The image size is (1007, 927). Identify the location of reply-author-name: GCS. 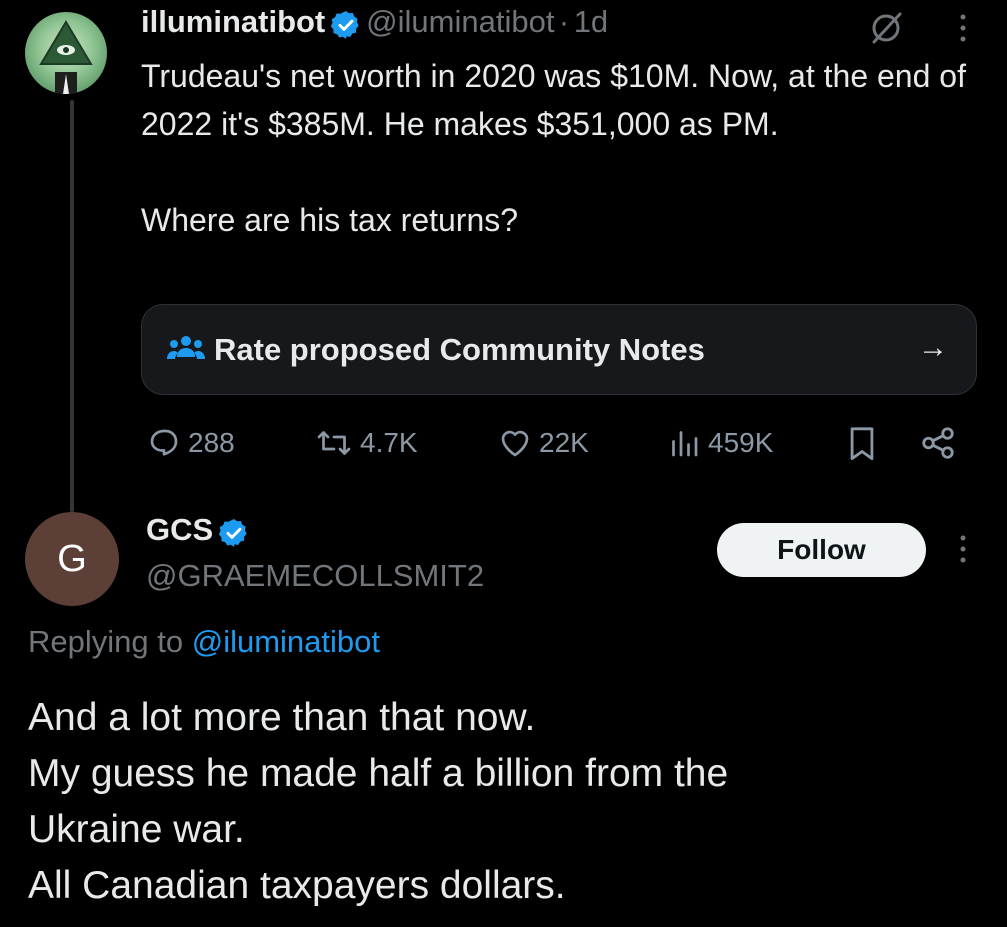
(179, 529).